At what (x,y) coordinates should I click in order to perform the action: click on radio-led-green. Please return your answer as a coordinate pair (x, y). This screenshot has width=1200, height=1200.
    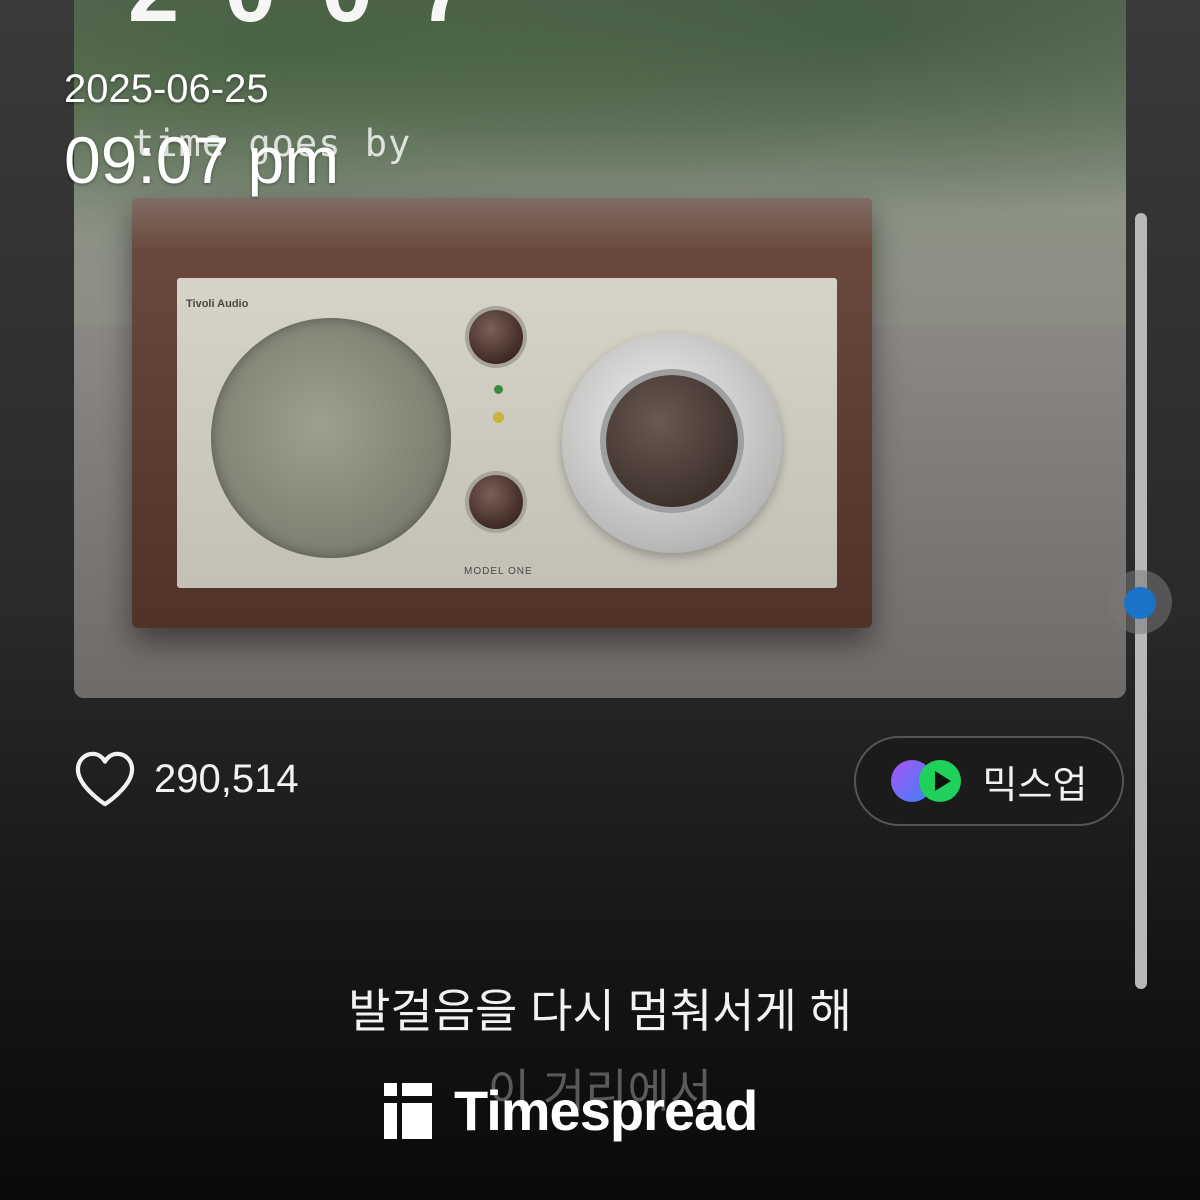
    Looking at the image, I should click on (498, 389).